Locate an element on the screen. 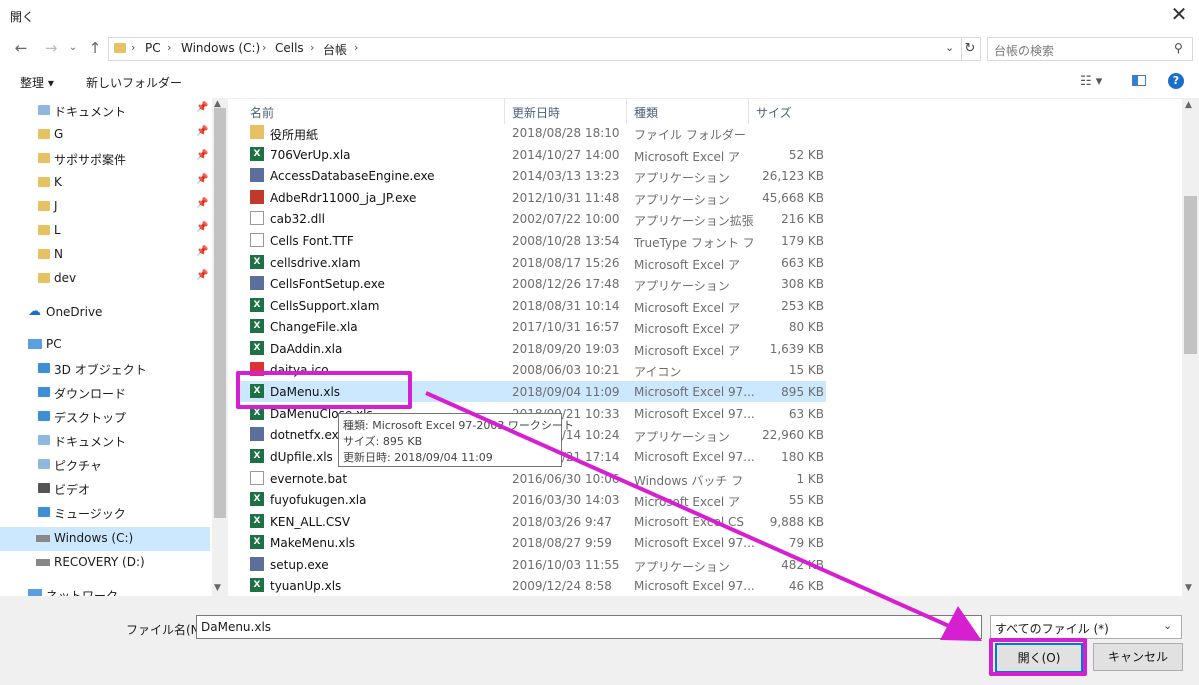 Image resolution: width=1199 pixels, height=685 pixels. filename-input: DaMenu.xls is located at coordinates (589, 627).